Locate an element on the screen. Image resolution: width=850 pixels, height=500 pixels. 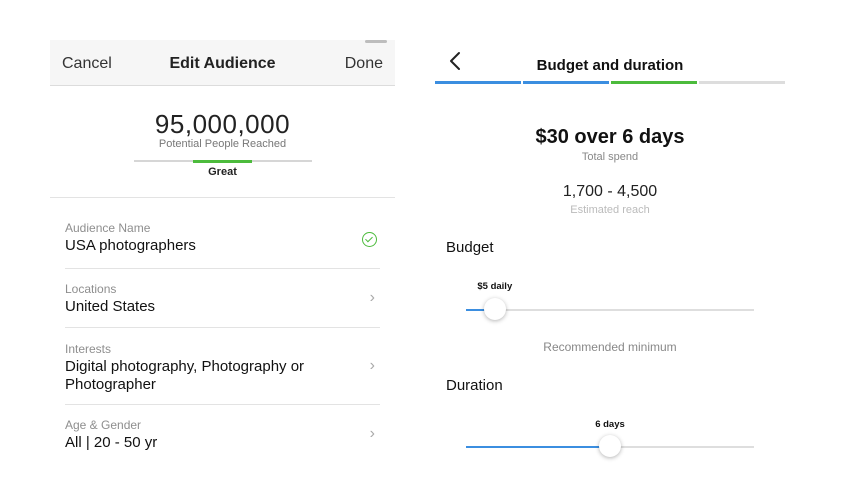
duration-slider-thumb is located at coordinates (610, 446).